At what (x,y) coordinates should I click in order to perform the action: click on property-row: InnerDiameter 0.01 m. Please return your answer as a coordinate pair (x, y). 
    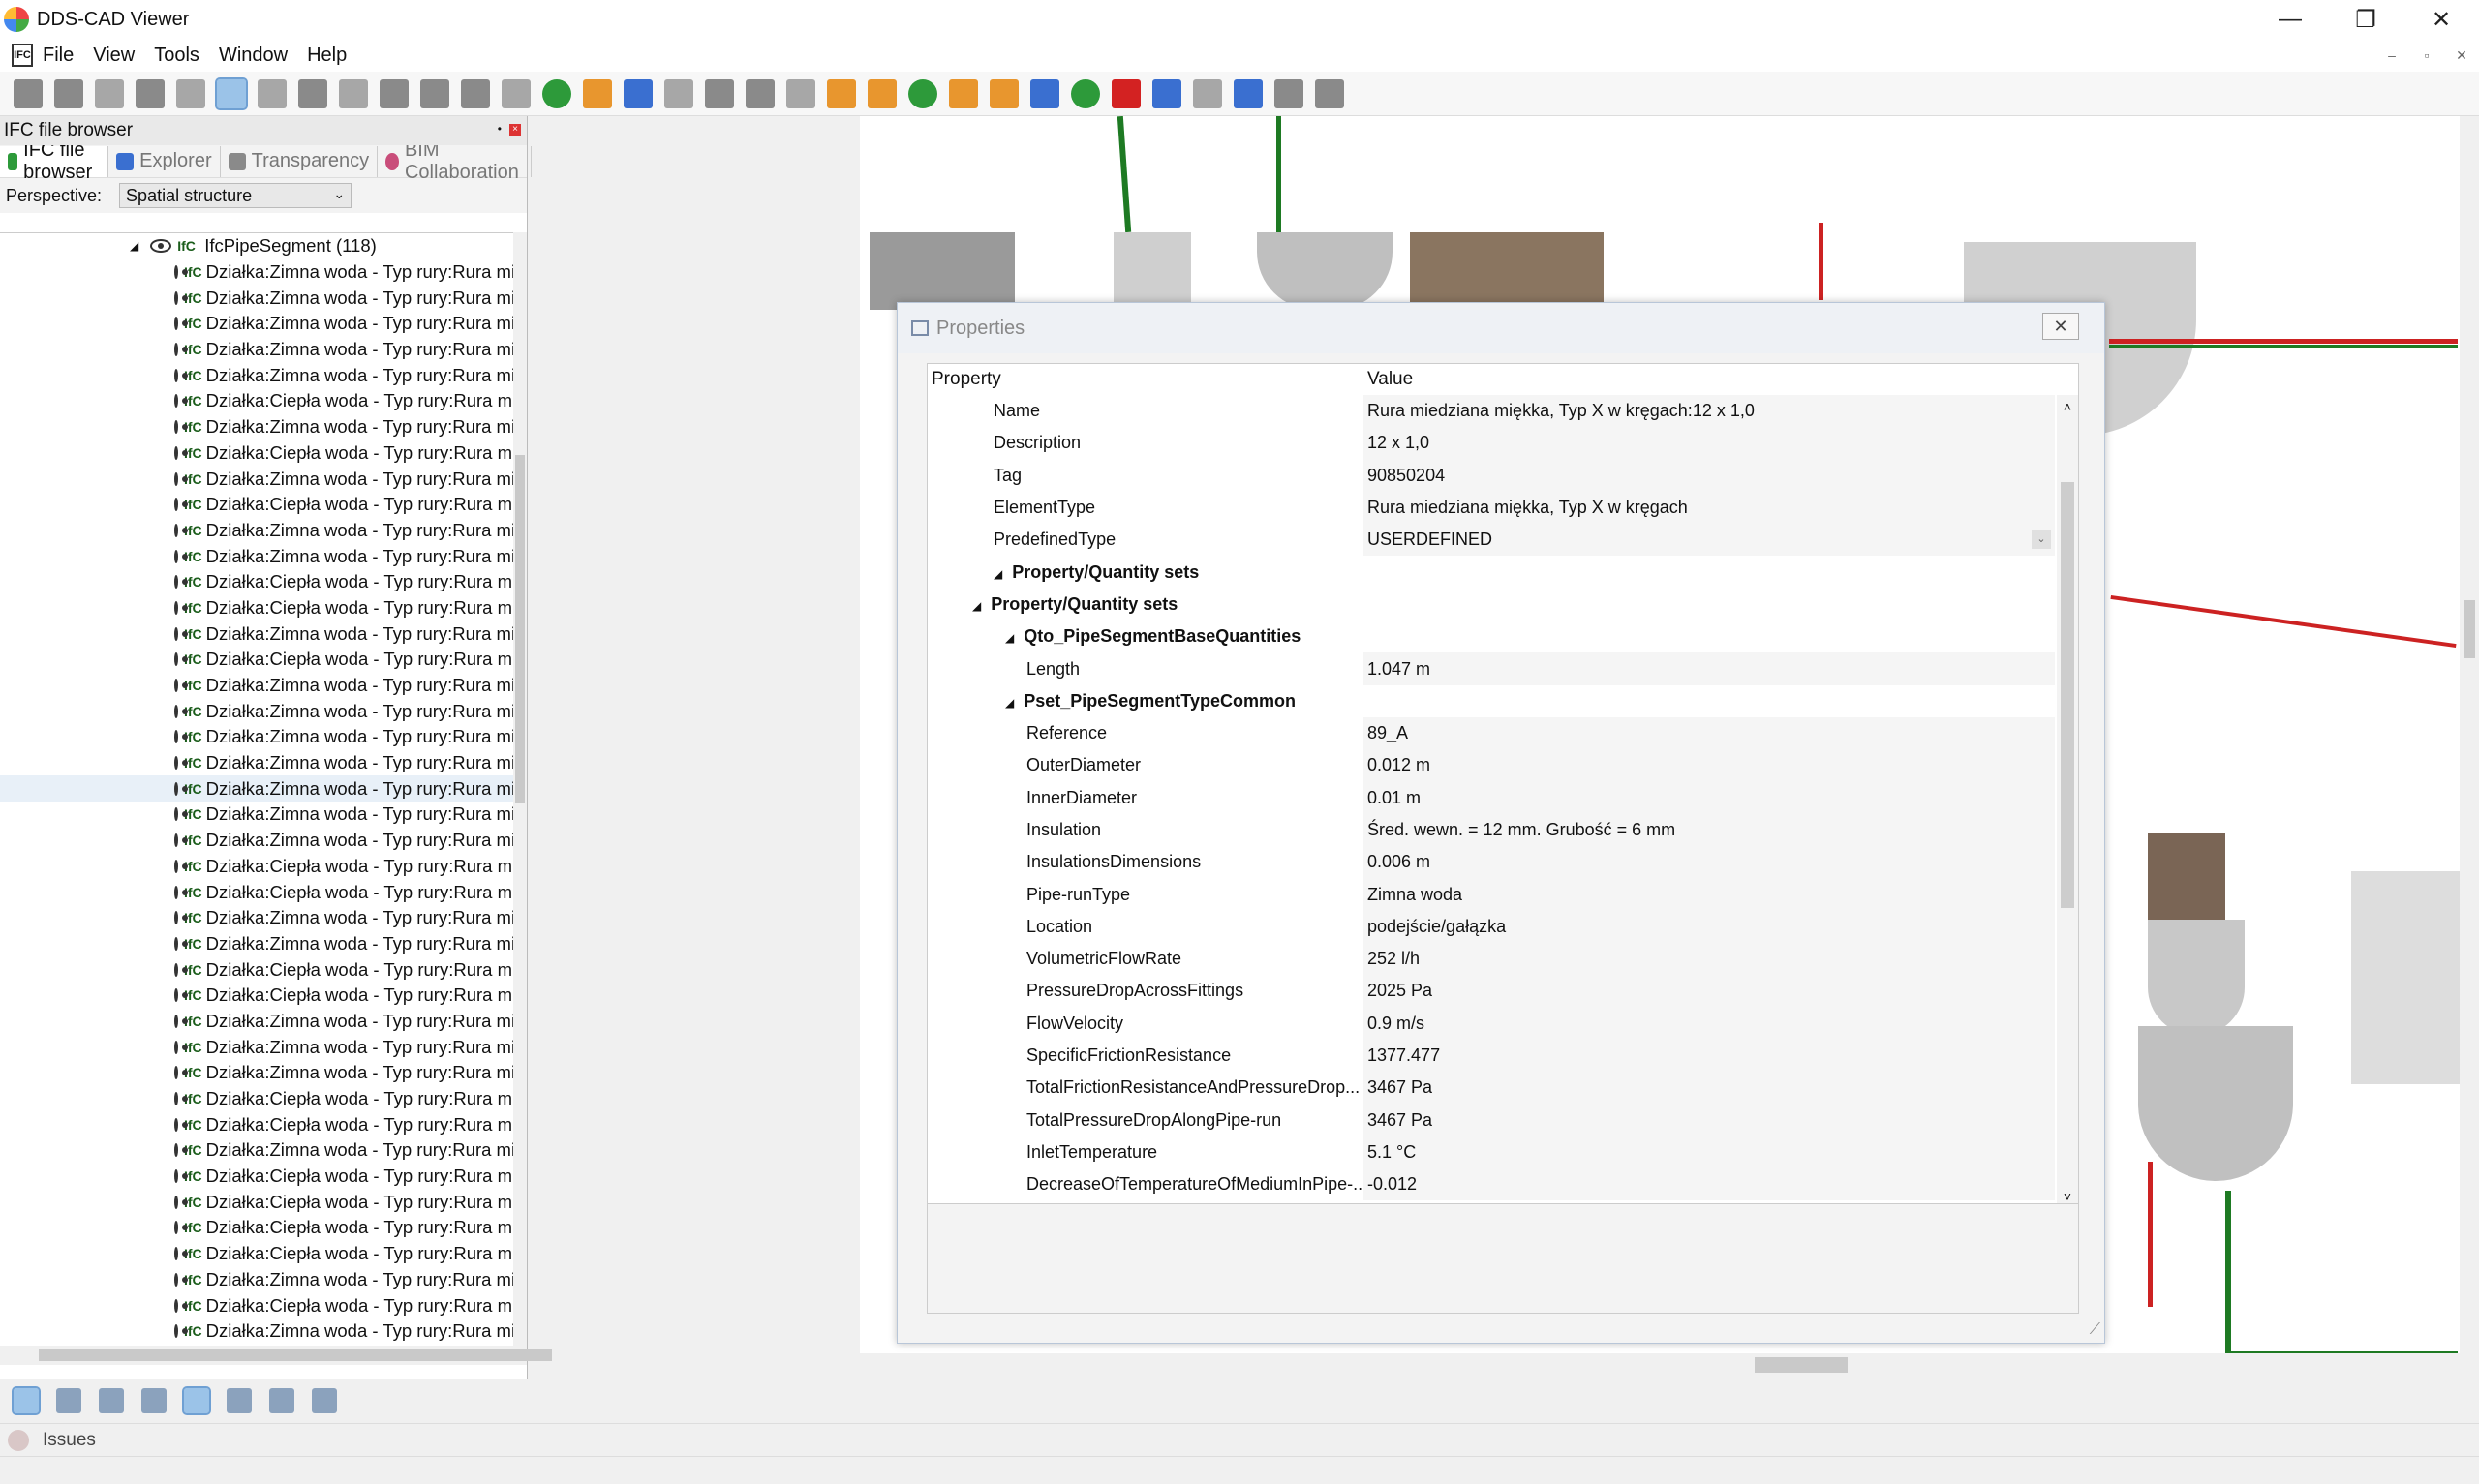
    Looking at the image, I should click on (1503, 797).